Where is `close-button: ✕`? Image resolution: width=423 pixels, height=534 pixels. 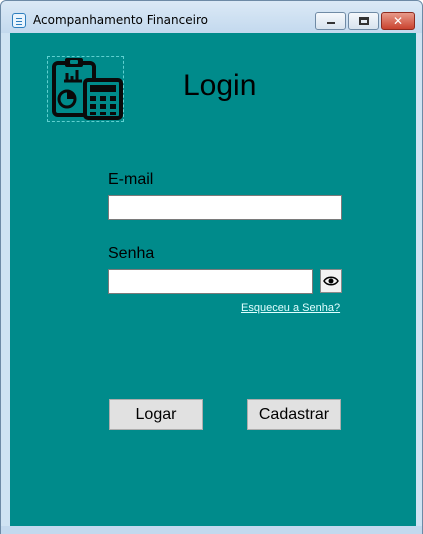
close-button: ✕ is located at coordinates (398, 21).